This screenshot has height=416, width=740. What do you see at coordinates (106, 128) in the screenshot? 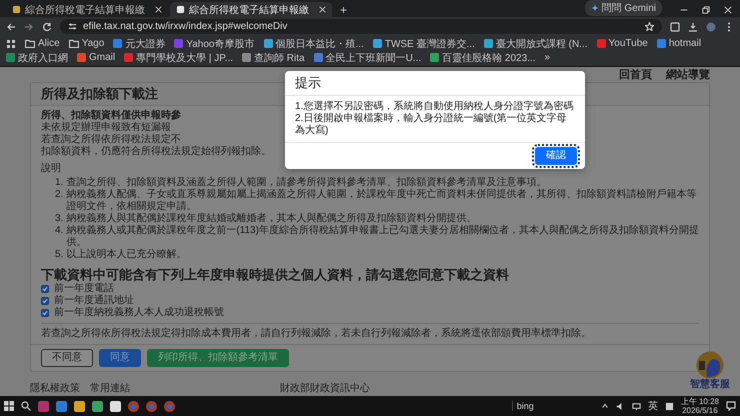
I see `intro-text: 未依規定辦理申報致有短漏報` at bounding box center [106, 128].